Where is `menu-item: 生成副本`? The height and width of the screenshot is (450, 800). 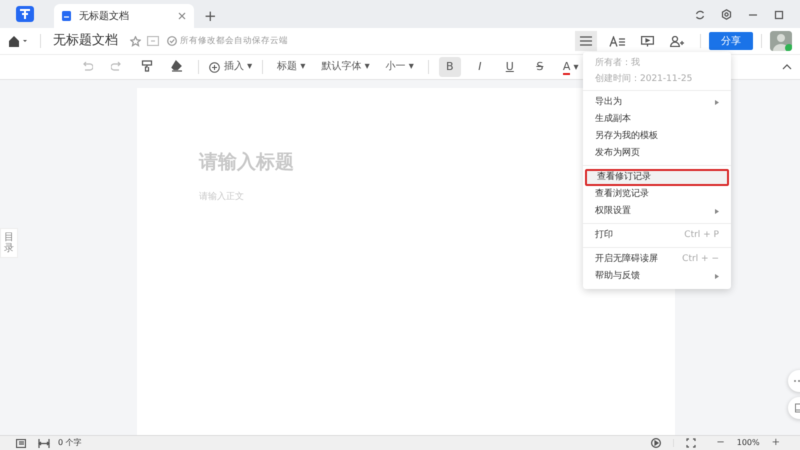
menu-item: 生成副本 is located at coordinates (657, 119).